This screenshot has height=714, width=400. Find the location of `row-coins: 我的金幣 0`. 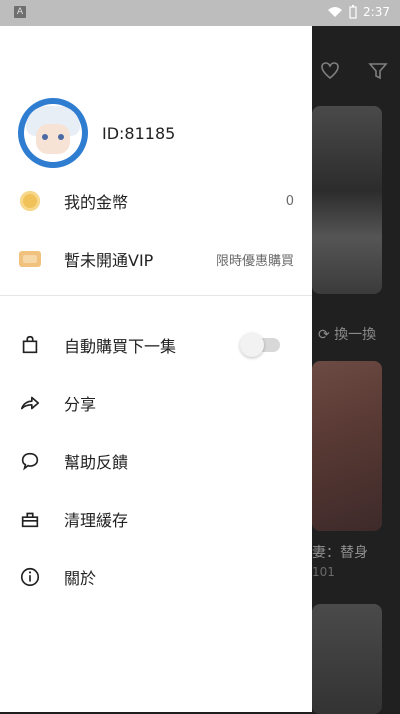

row-coins: 我的金幣 0 is located at coordinates (156, 201).